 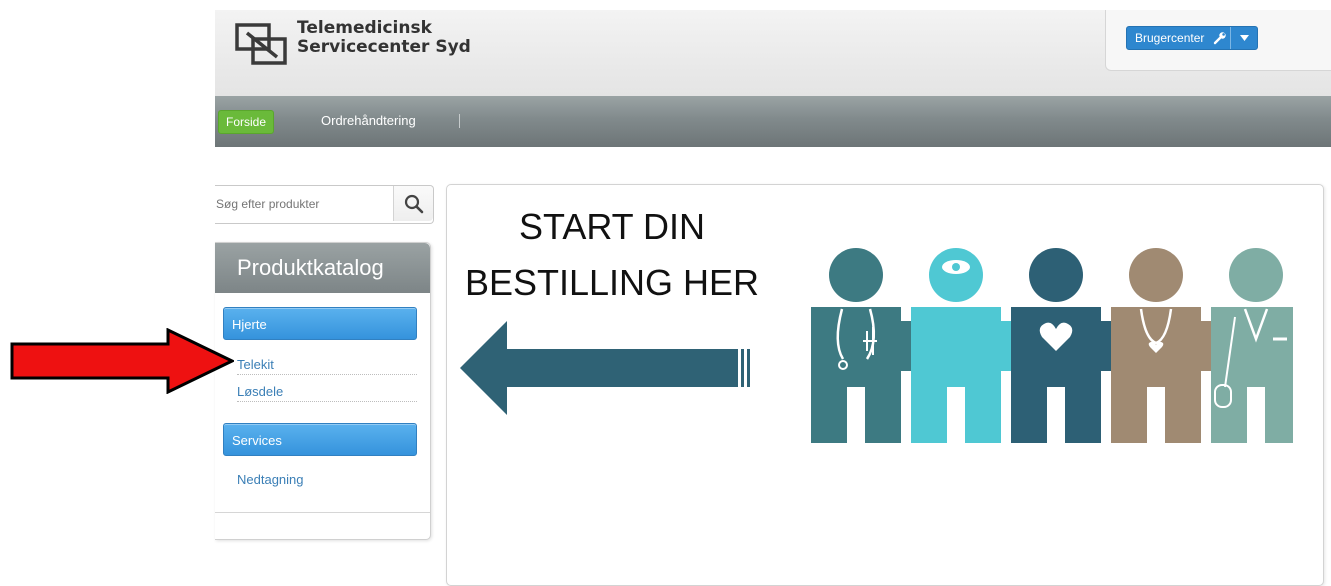 I want to click on red-pointer-arrow-icon, so click(x=122, y=361).